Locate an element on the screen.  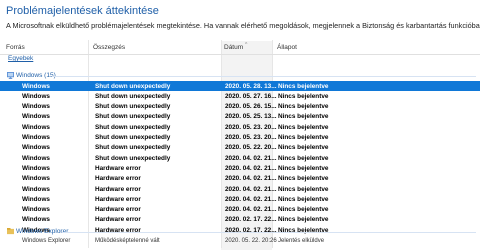
group-header-explorer: Windows Explorer is located at coordinates (240, 232).